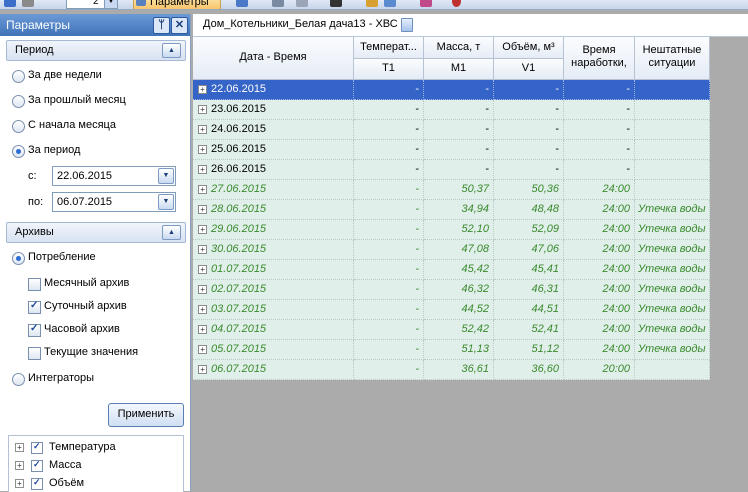 This screenshot has height=492, width=748. Describe the element at coordinates (95, 484) in the screenshot. I see `tree-item-volume: + Объём` at that location.